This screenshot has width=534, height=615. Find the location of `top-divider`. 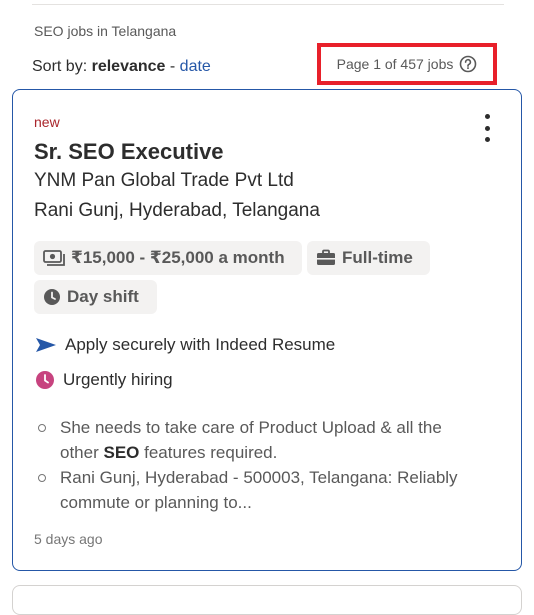

top-divider is located at coordinates (268, 4).